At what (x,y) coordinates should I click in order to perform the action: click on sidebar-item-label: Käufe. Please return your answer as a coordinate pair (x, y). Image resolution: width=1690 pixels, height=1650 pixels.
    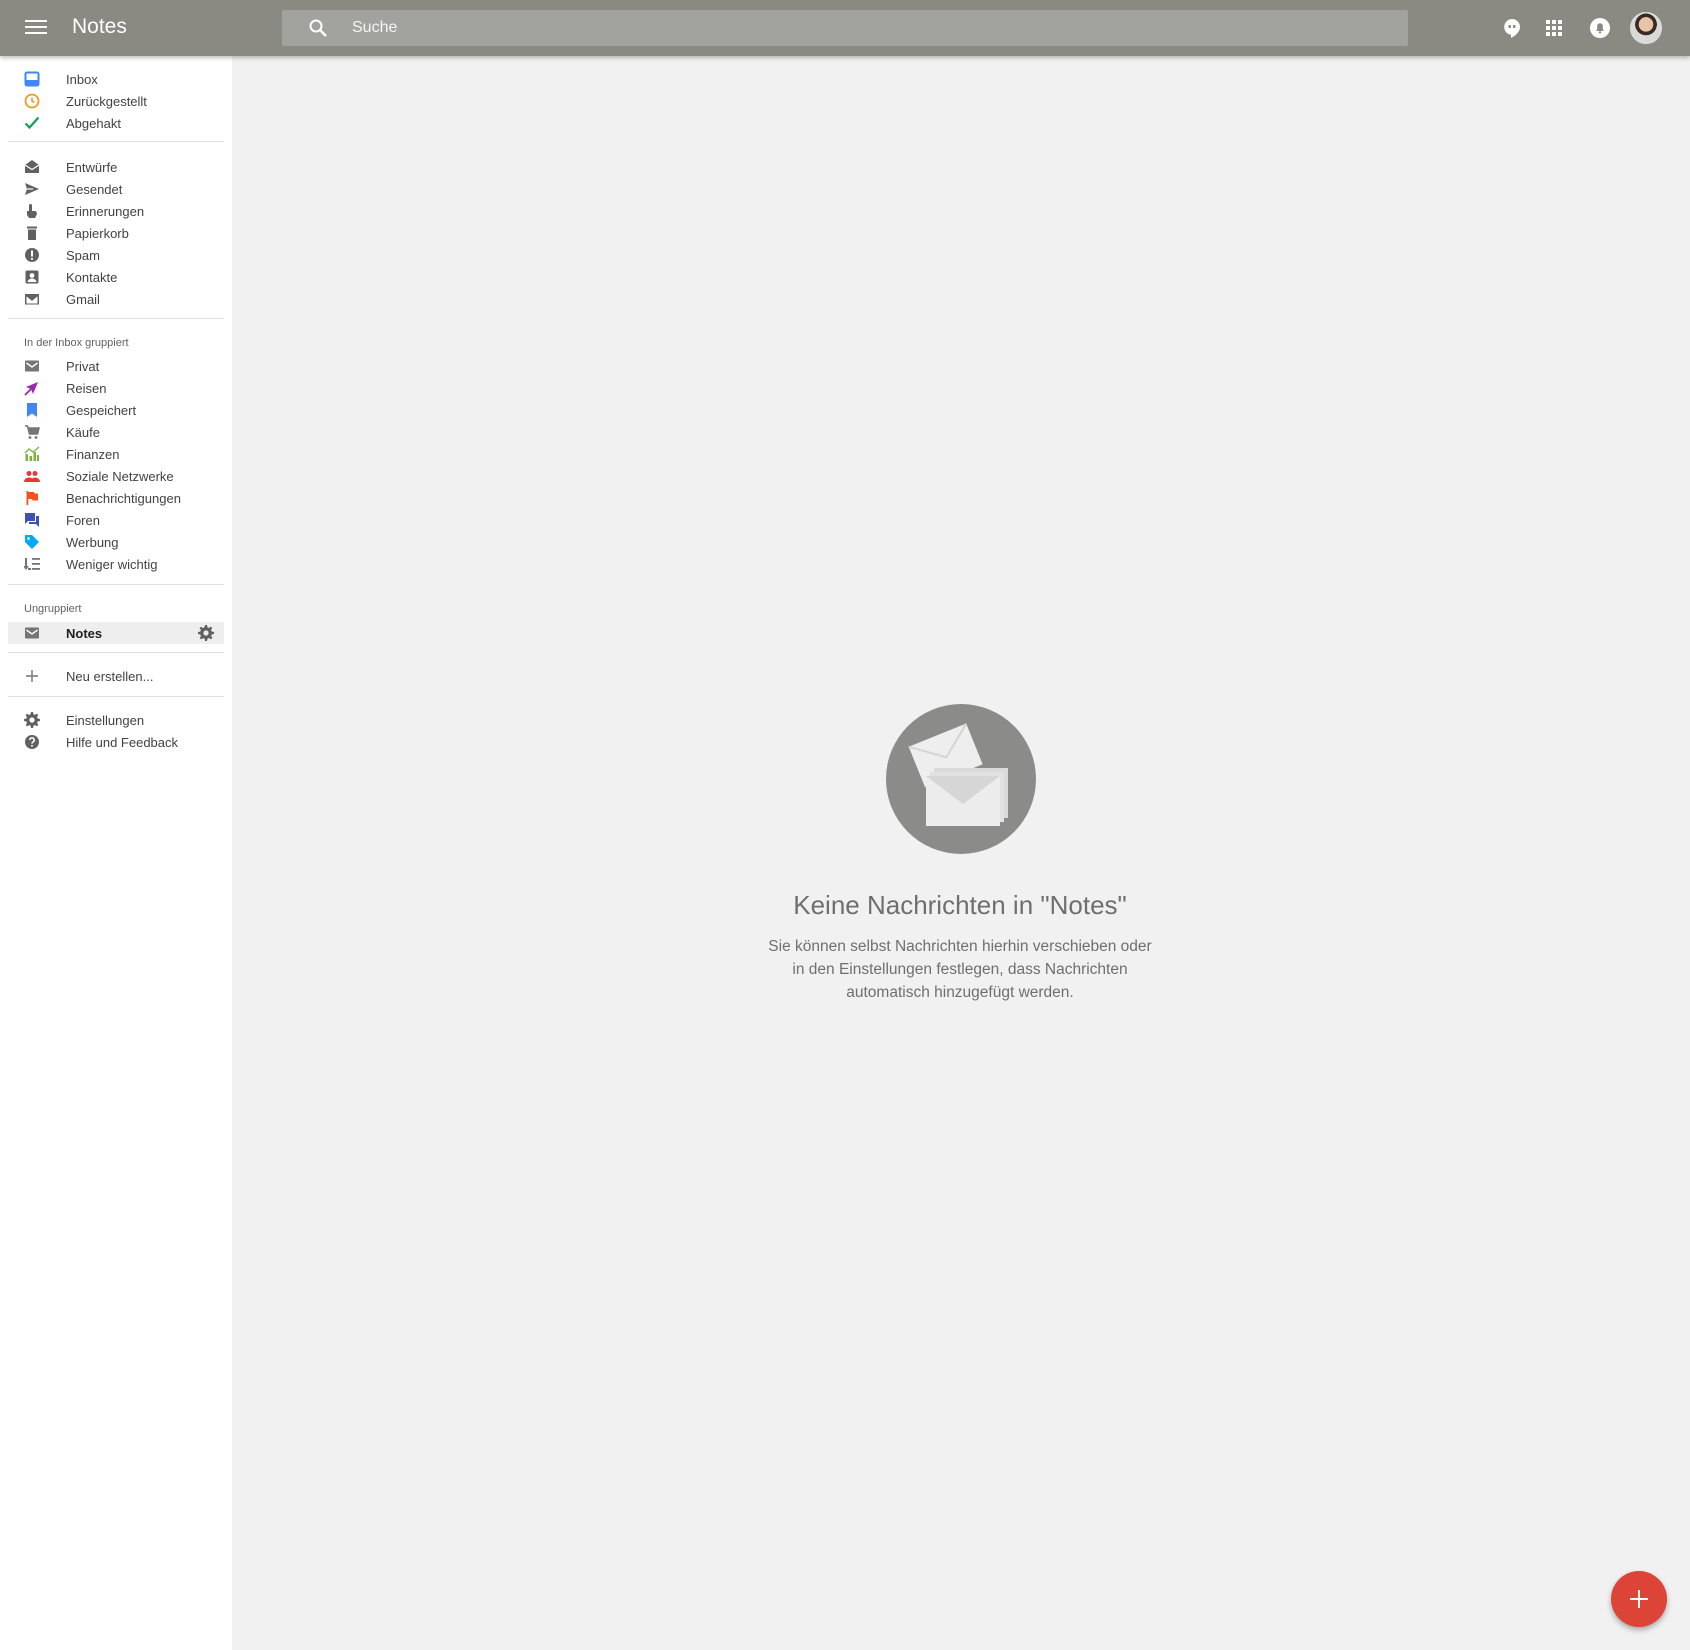
    Looking at the image, I should click on (83, 432).